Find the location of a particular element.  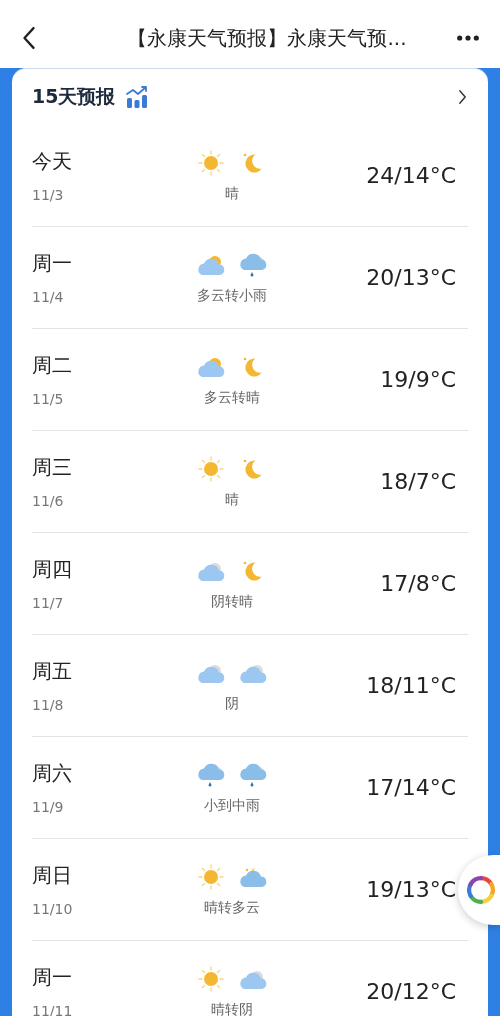

weather-condition: 阴转晴 is located at coordinates (232, 601).